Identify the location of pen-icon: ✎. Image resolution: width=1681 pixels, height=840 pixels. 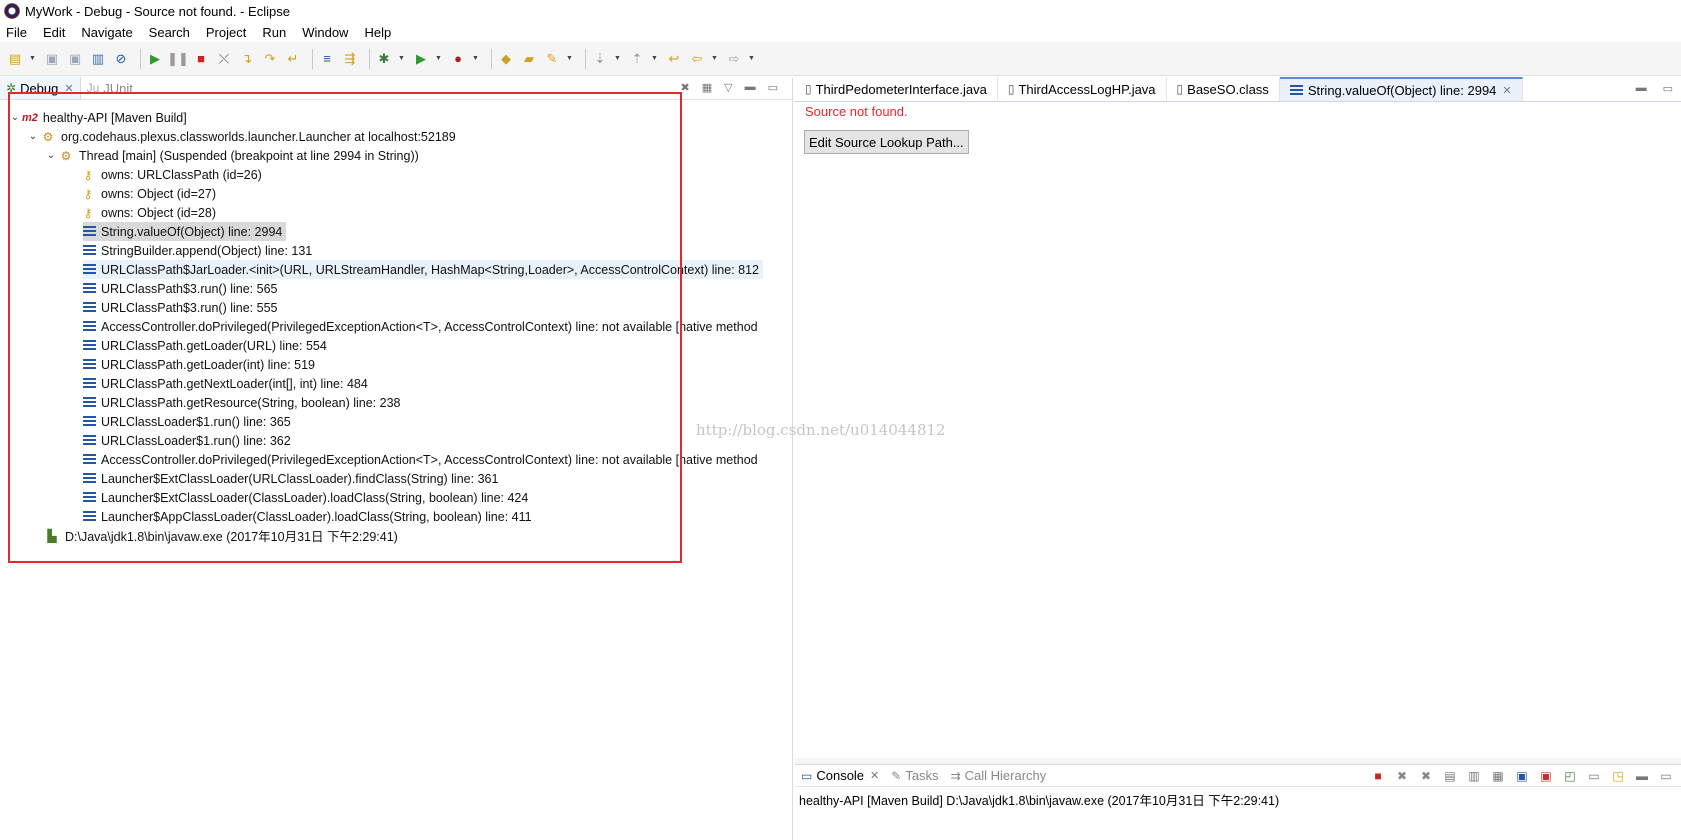
(552, 59).